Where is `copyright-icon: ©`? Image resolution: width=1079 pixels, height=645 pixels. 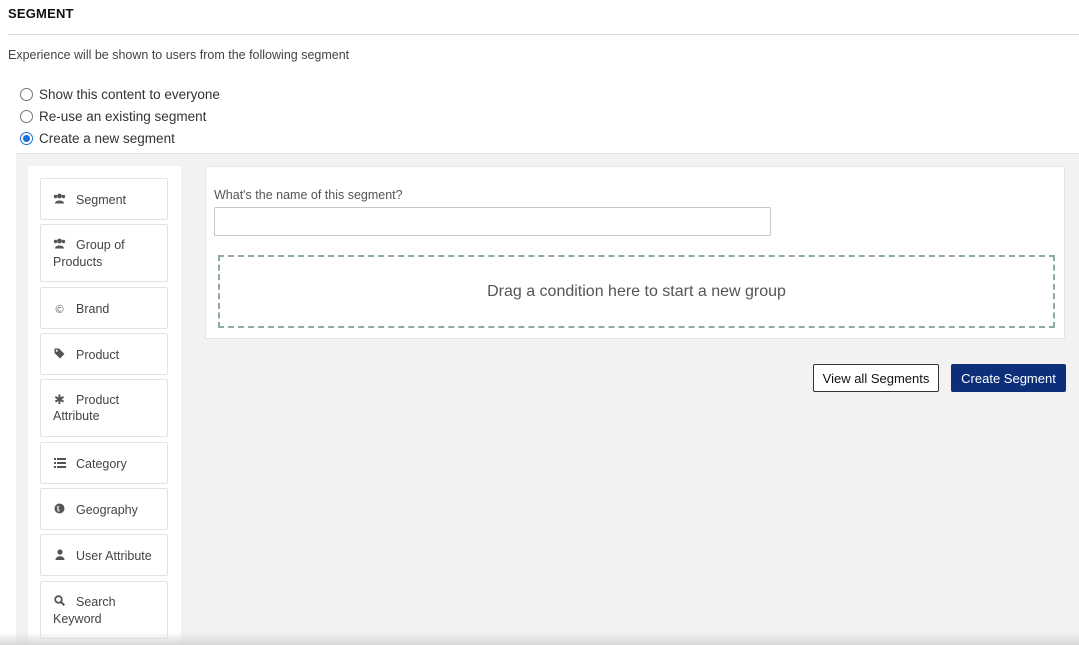 copyright-icon: © is located at coordinates (59, 310).